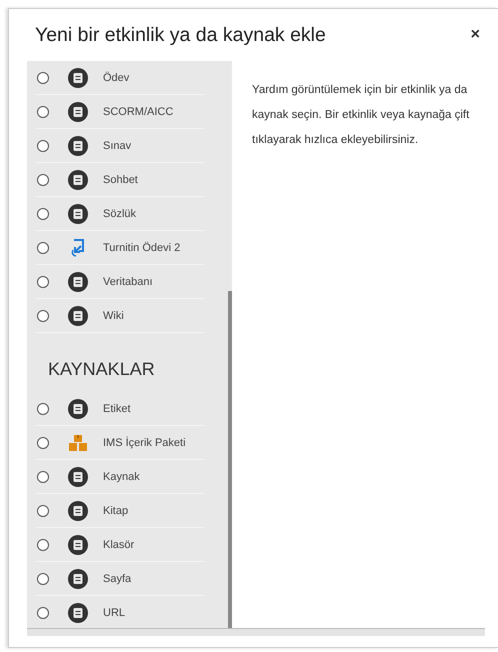 The height and width of the screenshot is (652, 498). I want to click on module-label: Sayfa, so click(117, 578).